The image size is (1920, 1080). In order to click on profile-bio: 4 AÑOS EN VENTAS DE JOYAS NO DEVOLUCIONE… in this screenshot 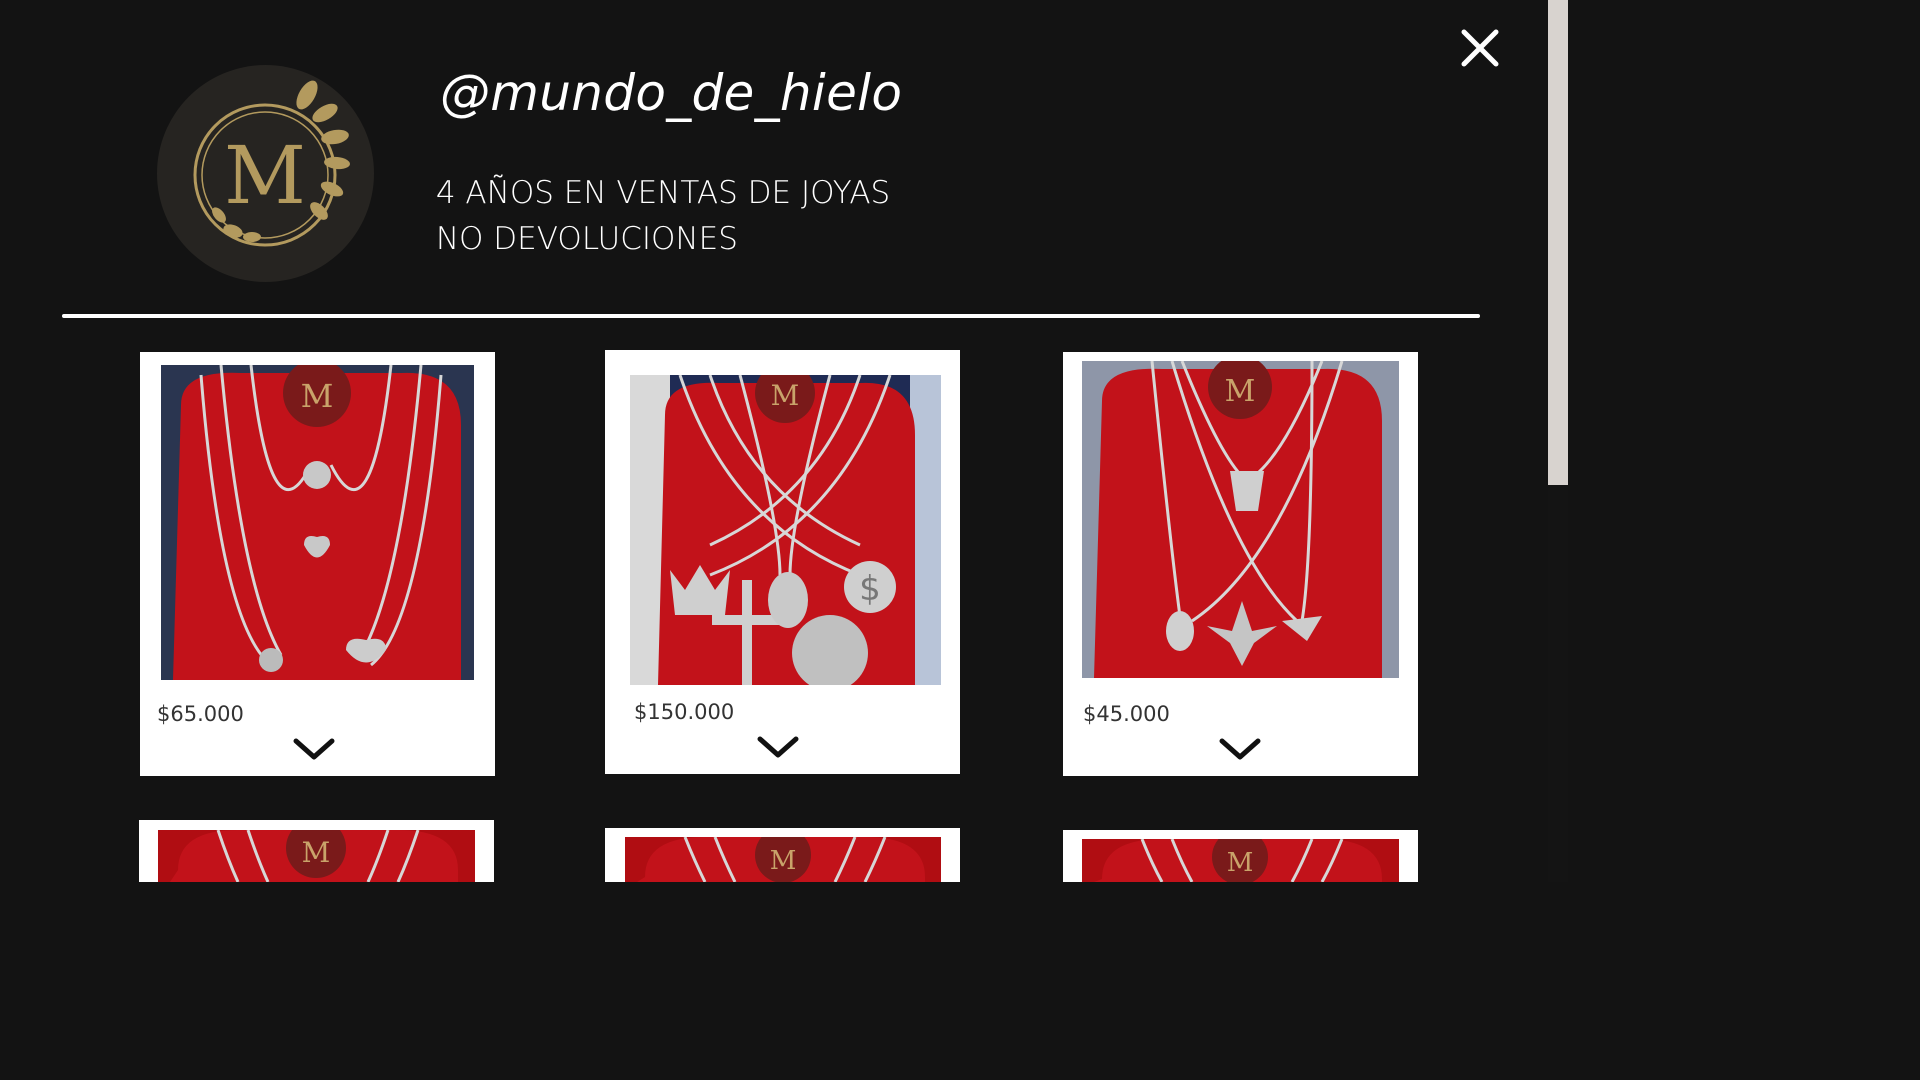, I will do `click(663, 216)`.